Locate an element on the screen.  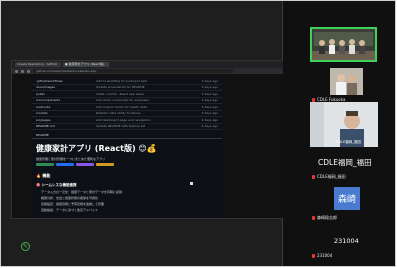
participant-name-card: CDLE福岡_福田 is located at coordinates (345, 162).